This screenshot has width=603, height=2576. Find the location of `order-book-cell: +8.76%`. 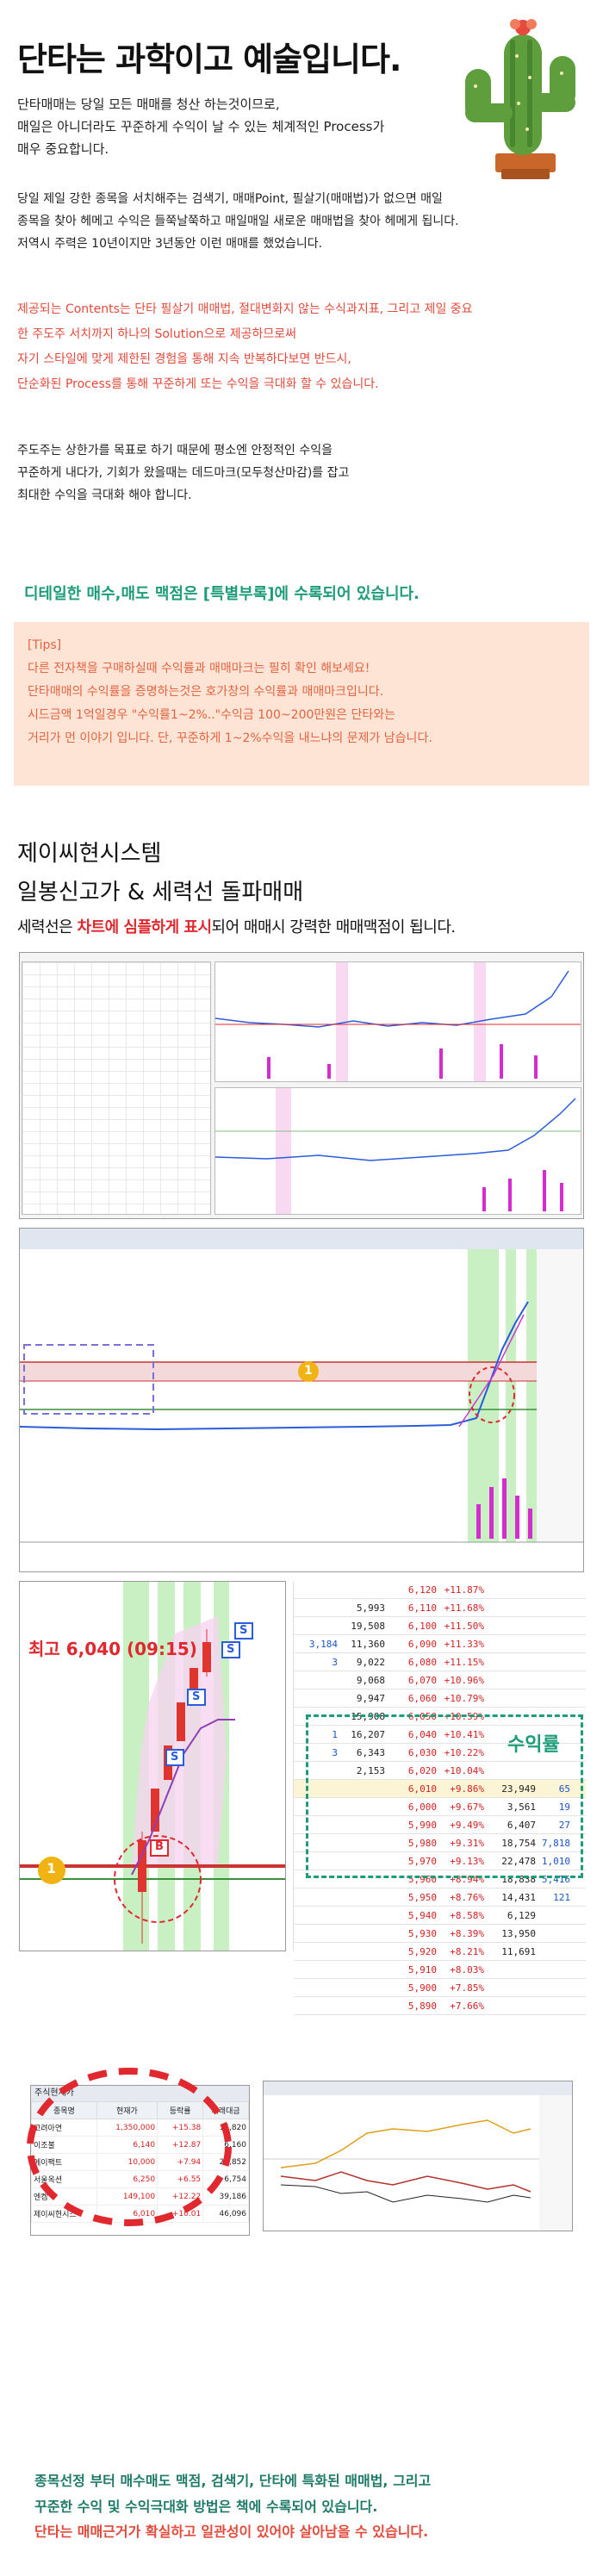

order-book-cell: +8.76% is located at coordinates (467, 1898).